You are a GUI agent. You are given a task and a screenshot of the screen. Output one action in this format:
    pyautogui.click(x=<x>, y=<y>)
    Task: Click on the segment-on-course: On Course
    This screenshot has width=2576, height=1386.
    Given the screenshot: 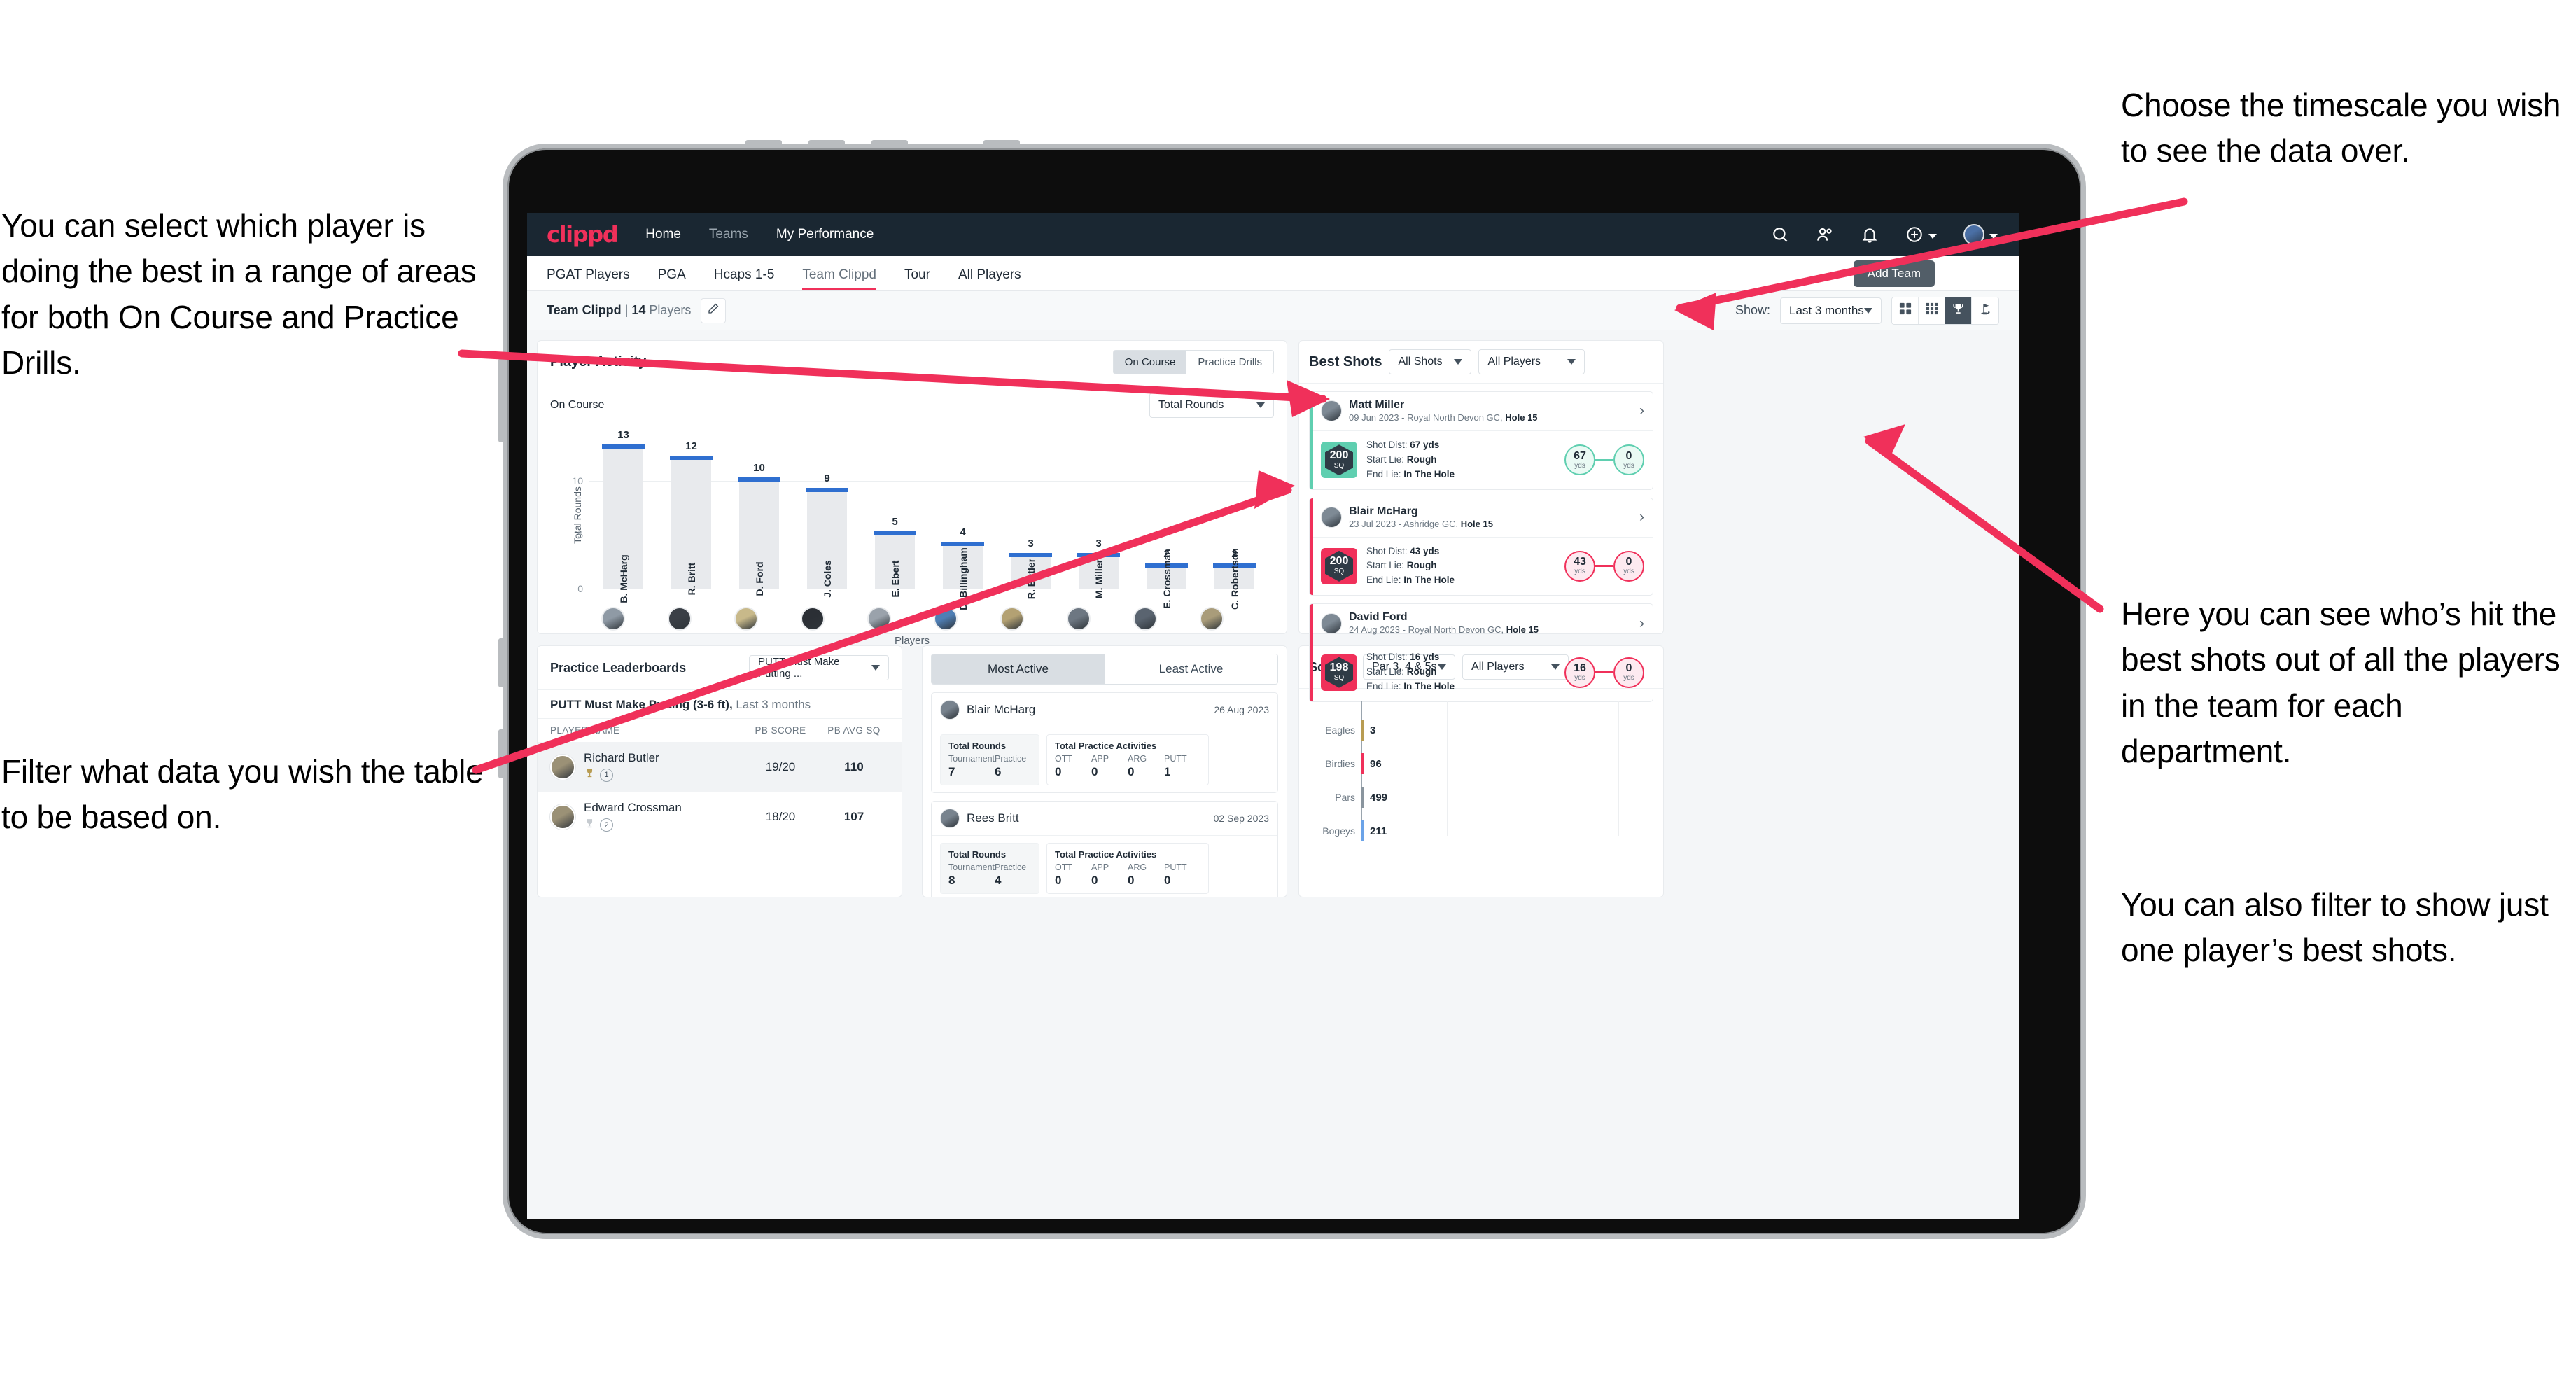 What is the action you would take?
    pyautogui.click(x=1150, y=362)
    